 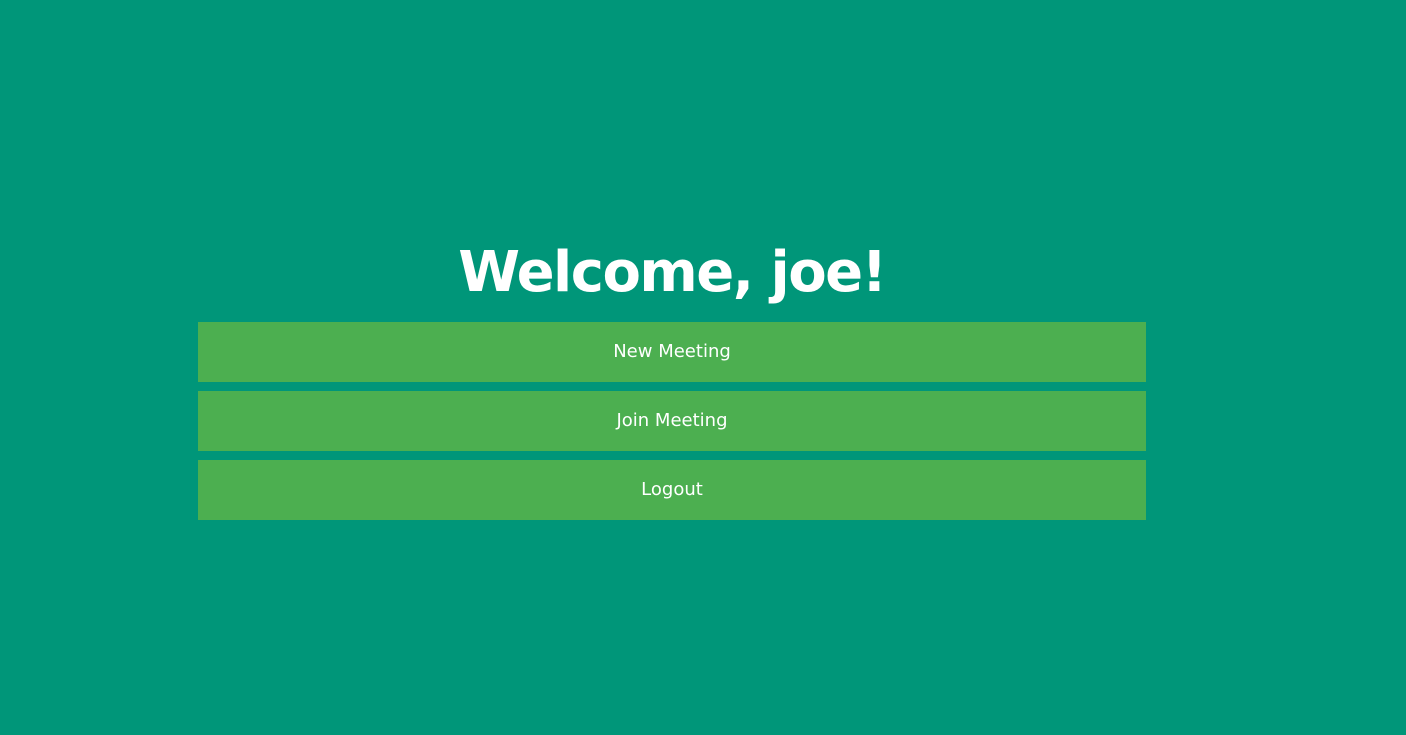 I want to click on join-meeting-button: Join Meeting, so click(x=672, y=421).